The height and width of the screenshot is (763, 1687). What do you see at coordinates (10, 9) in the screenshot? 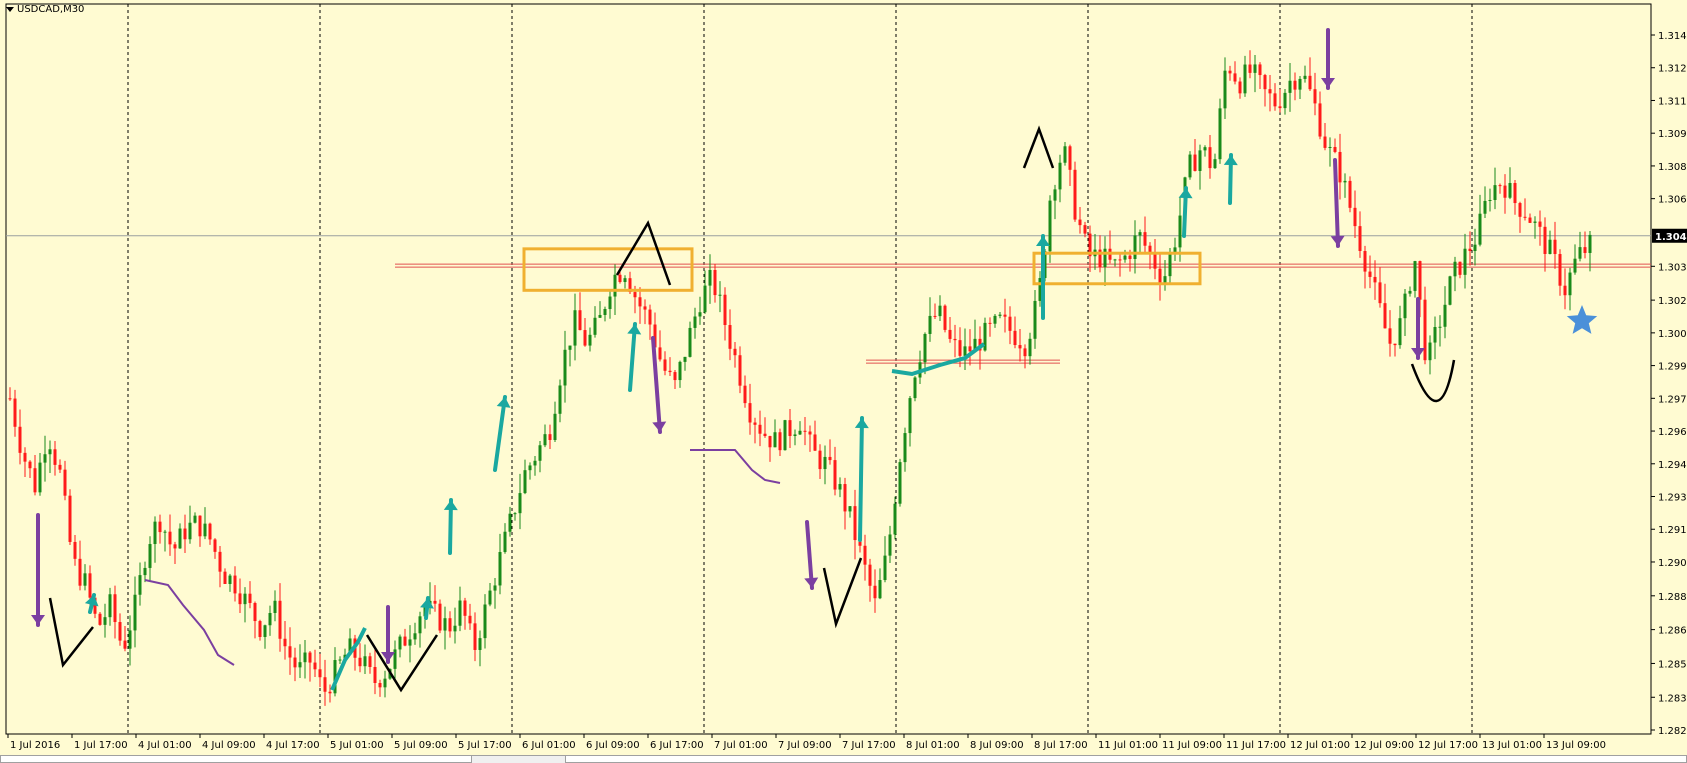
I see `chevron-down-icon` at bounding box center [10, 9].